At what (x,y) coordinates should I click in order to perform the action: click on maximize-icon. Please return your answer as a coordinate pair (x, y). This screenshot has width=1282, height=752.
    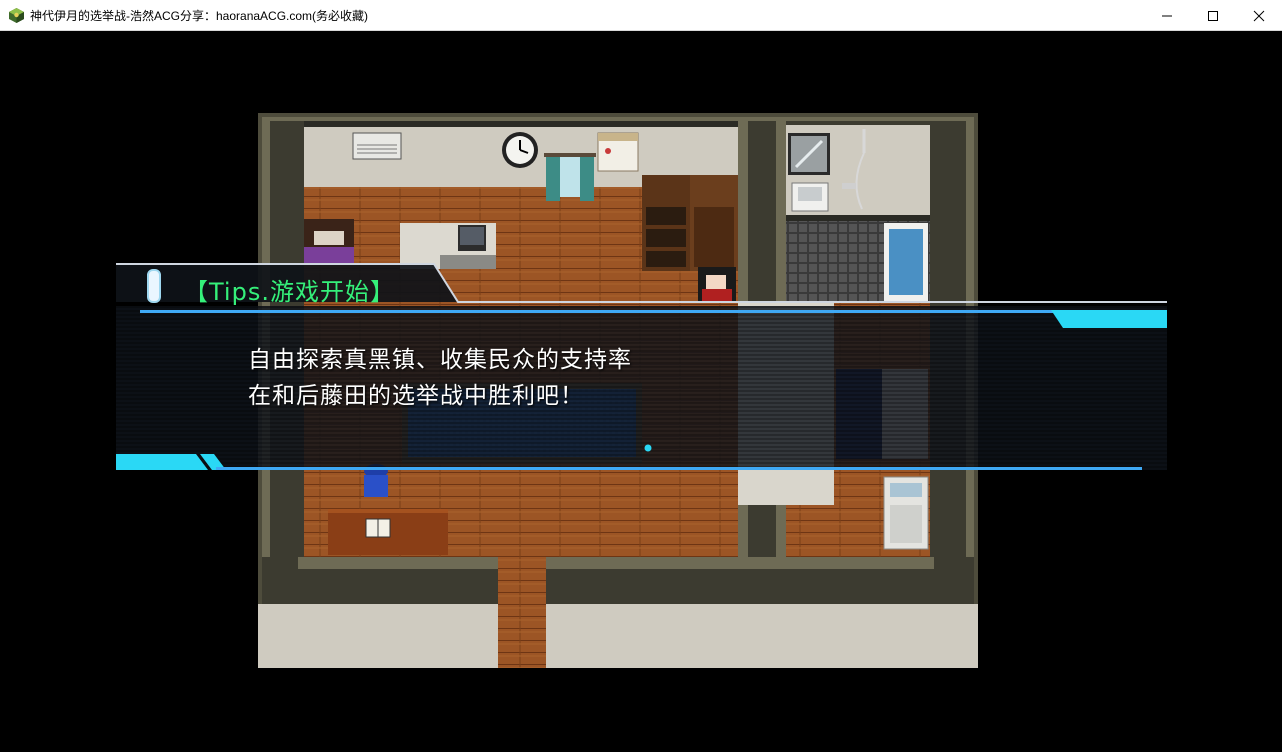
    Looking at the image, I should click on (1213, 15).